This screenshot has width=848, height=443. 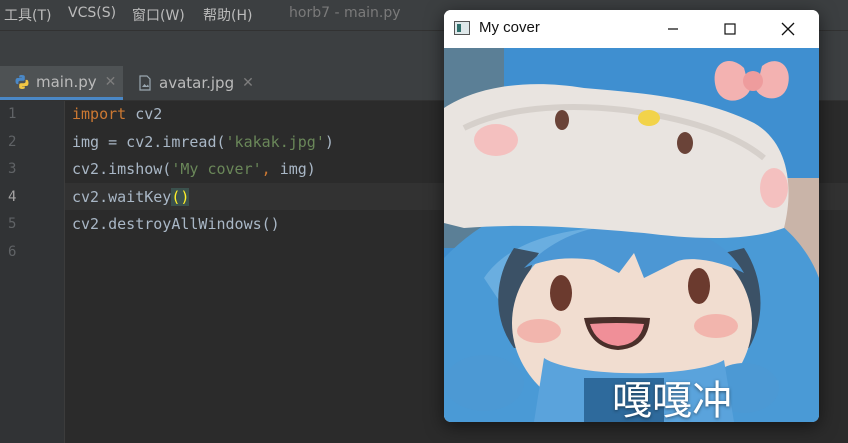 I want to click on code-line-2: img = cv2.imread('kakak.jpg'), so click(x=203, y=142).